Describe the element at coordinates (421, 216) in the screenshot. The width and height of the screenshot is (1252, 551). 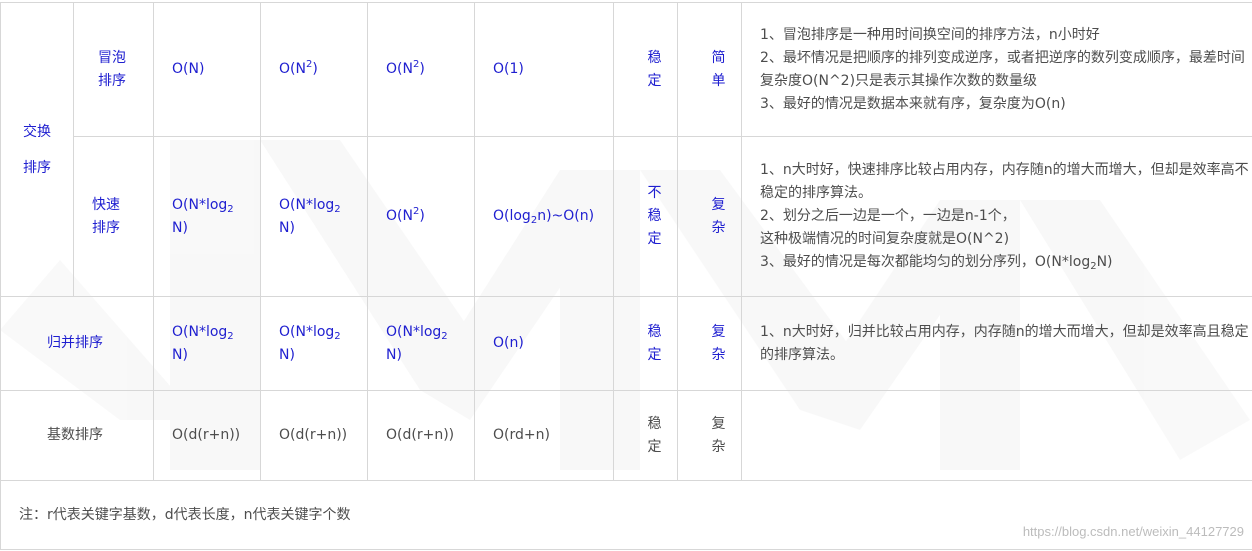
I see `quick-best-time: O(N2)` at that location.